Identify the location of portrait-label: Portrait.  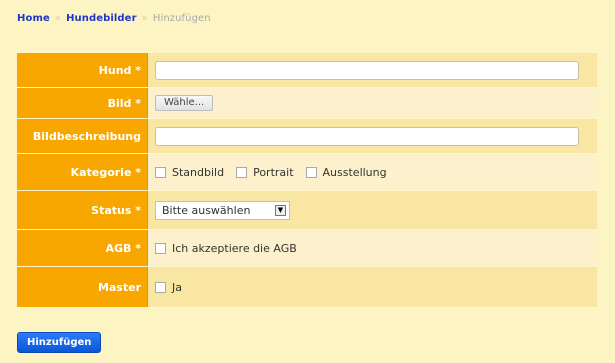
(273, 172).